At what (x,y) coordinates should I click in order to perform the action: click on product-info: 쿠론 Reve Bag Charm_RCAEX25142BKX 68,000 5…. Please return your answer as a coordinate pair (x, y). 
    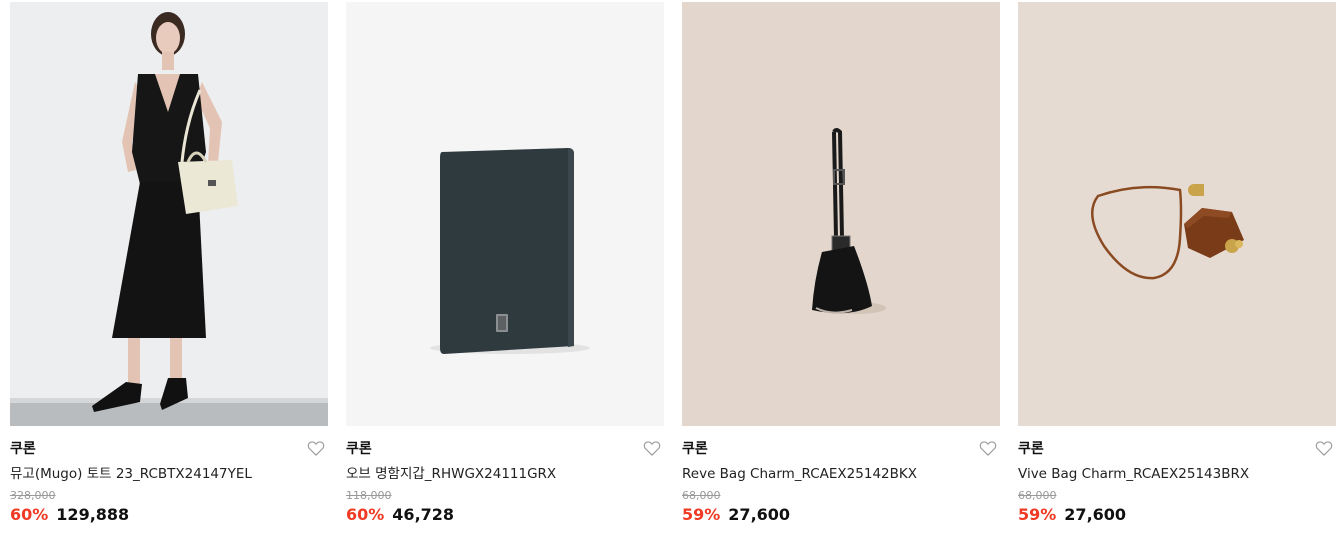
    Looking at the image, I should click on (841, 475).